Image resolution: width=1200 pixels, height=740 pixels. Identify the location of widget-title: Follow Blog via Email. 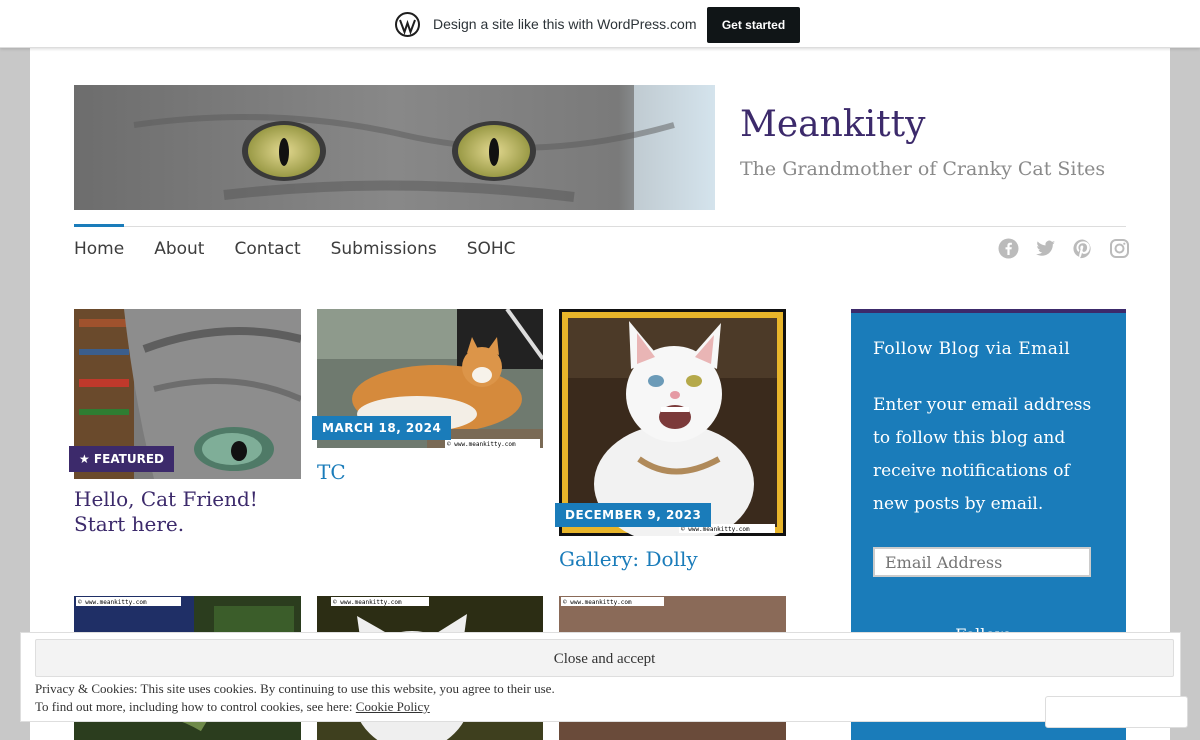
(972, 349).